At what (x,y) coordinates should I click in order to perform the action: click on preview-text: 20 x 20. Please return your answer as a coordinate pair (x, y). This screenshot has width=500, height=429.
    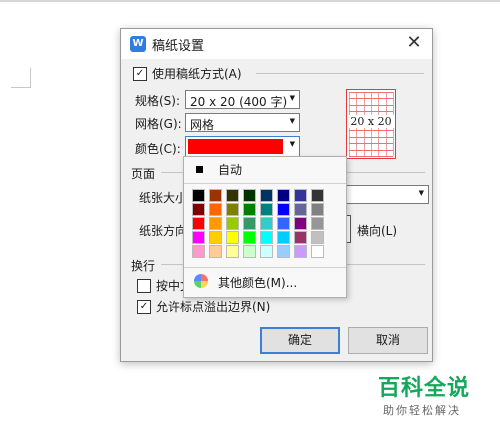
    Looking at the image, I should click on (371, 121).